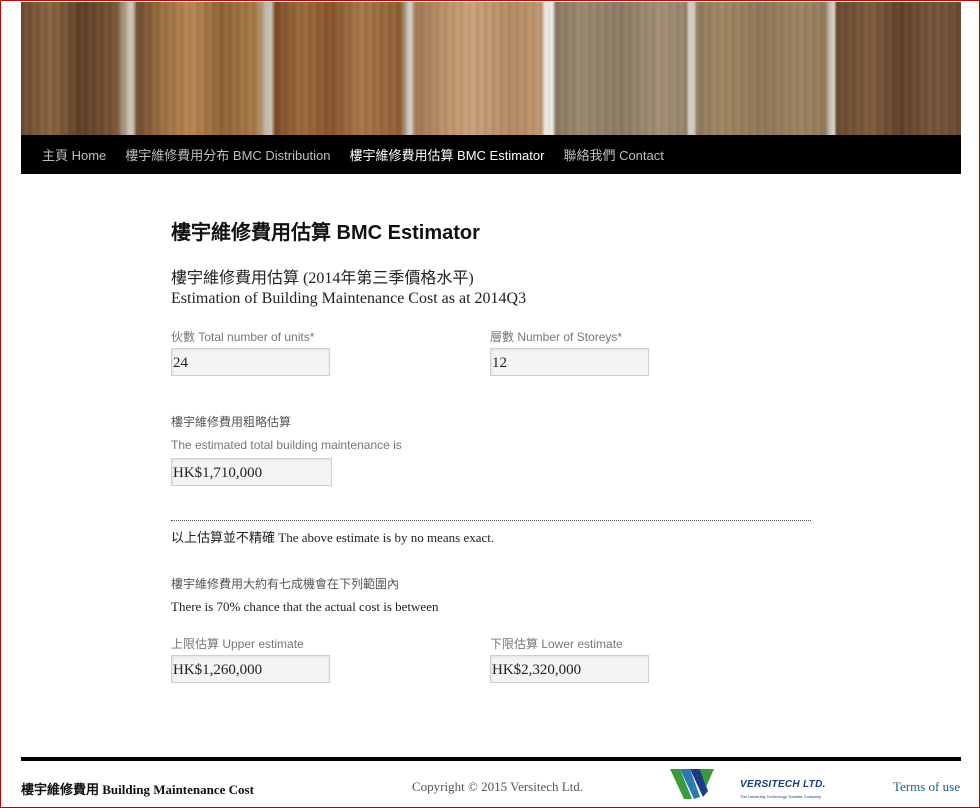 The height and width of the screenshot is (808, 980). Describe the element at coordinates (231, 422) in the screenshot. I see `estimate-label-zh: 樓宇維修費用粗略估算` at that location.